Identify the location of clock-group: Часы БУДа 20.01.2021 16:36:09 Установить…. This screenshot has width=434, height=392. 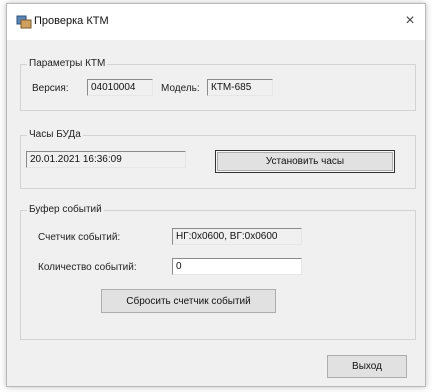
(218, 159).